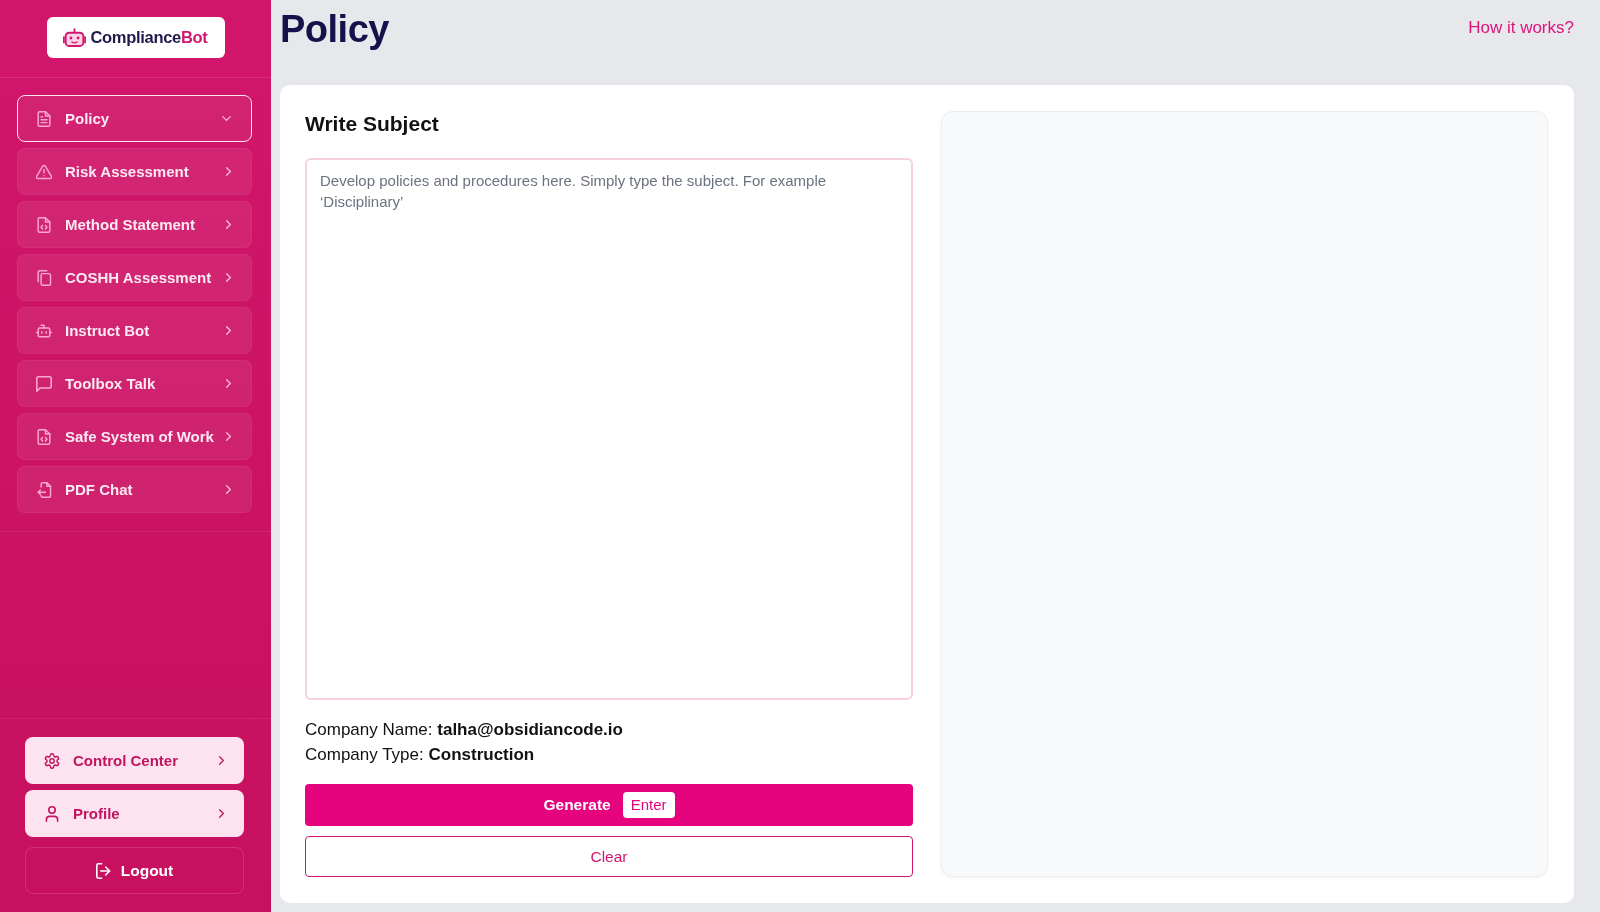 This screenshot has width=1600, height=912. I want to click on nav-item: Safe System of Work, so click(134, 436).